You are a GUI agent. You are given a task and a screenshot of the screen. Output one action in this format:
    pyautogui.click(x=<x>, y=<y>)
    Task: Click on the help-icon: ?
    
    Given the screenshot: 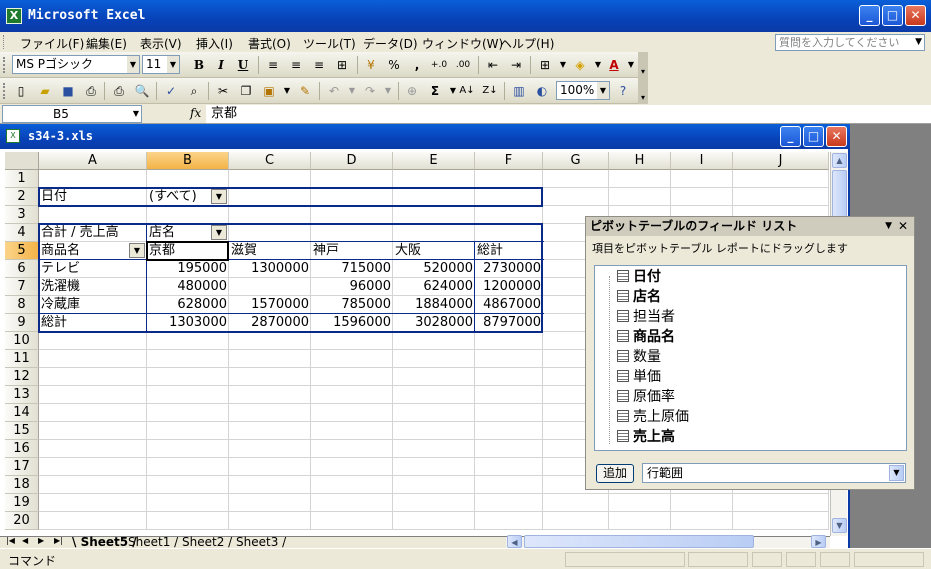 What is the action you would take?
    pyautogui.click(x=623, y=91)
    